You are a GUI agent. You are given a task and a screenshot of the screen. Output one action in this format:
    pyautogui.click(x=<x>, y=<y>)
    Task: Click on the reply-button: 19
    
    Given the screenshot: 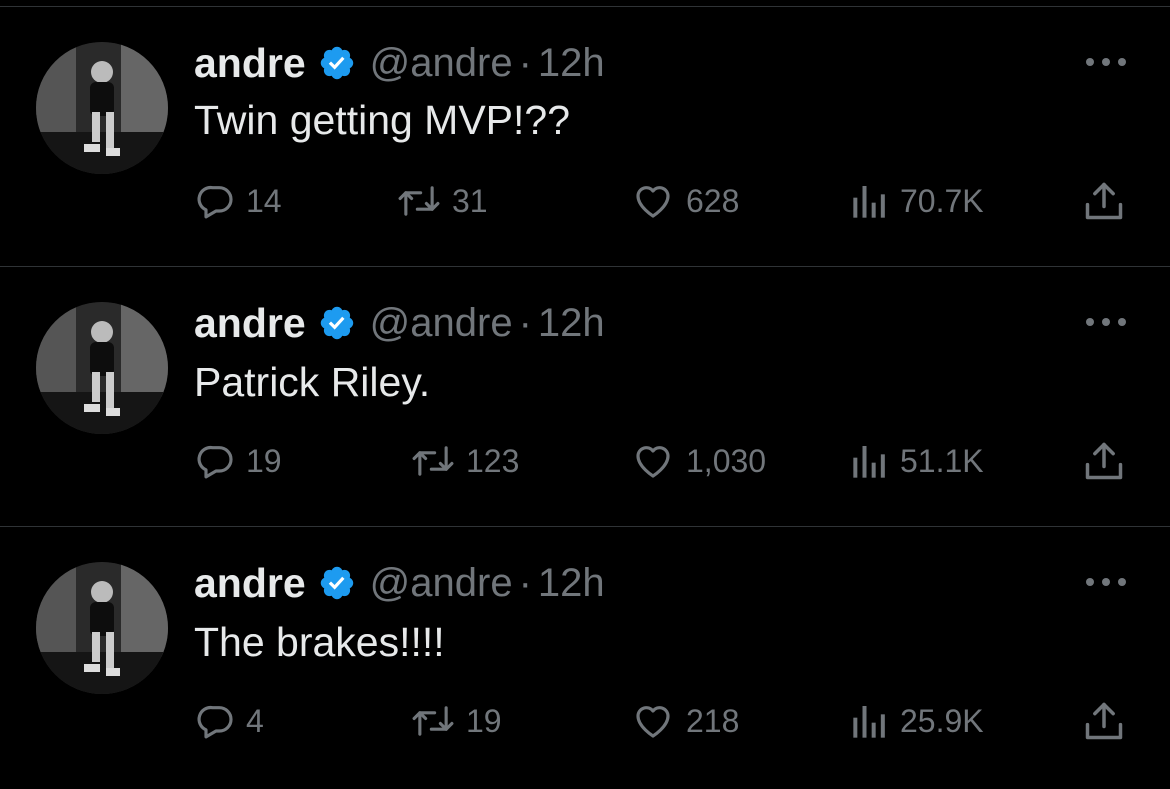 What is the action you would take?
    pyautogui.click(x=239, y=461)
    